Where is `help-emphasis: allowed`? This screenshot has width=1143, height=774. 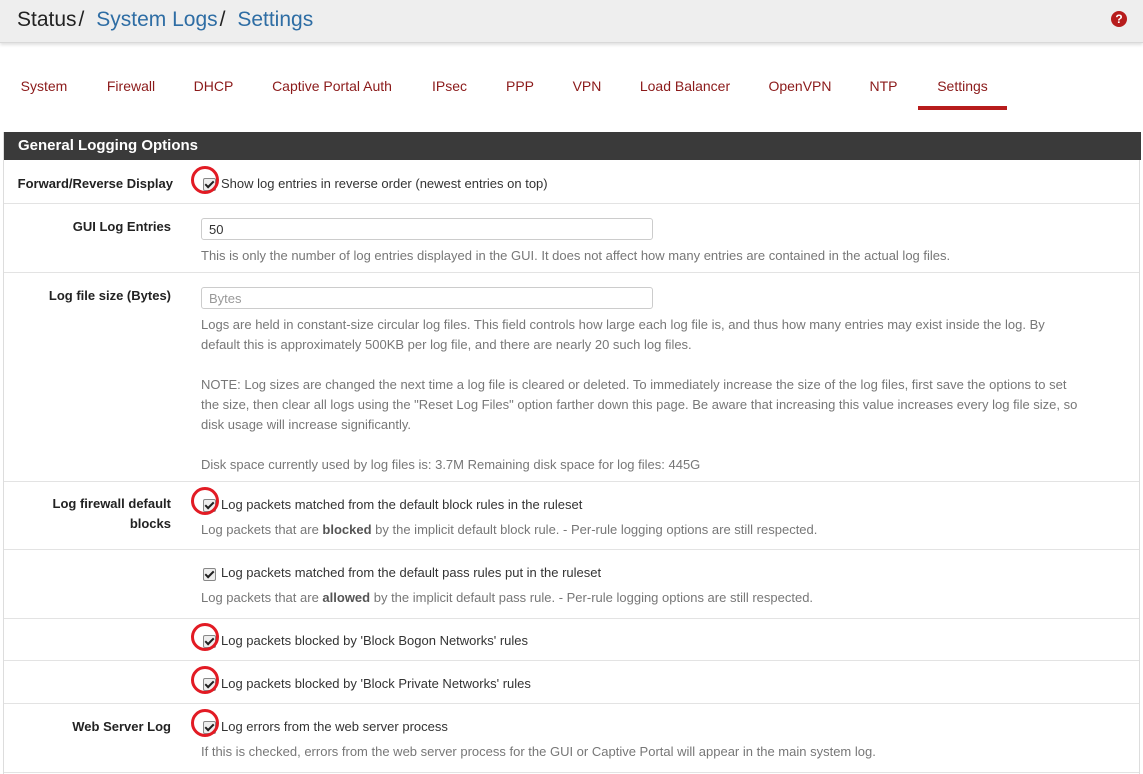
help-emphasis: allowed is located at coordinates (346, 597).